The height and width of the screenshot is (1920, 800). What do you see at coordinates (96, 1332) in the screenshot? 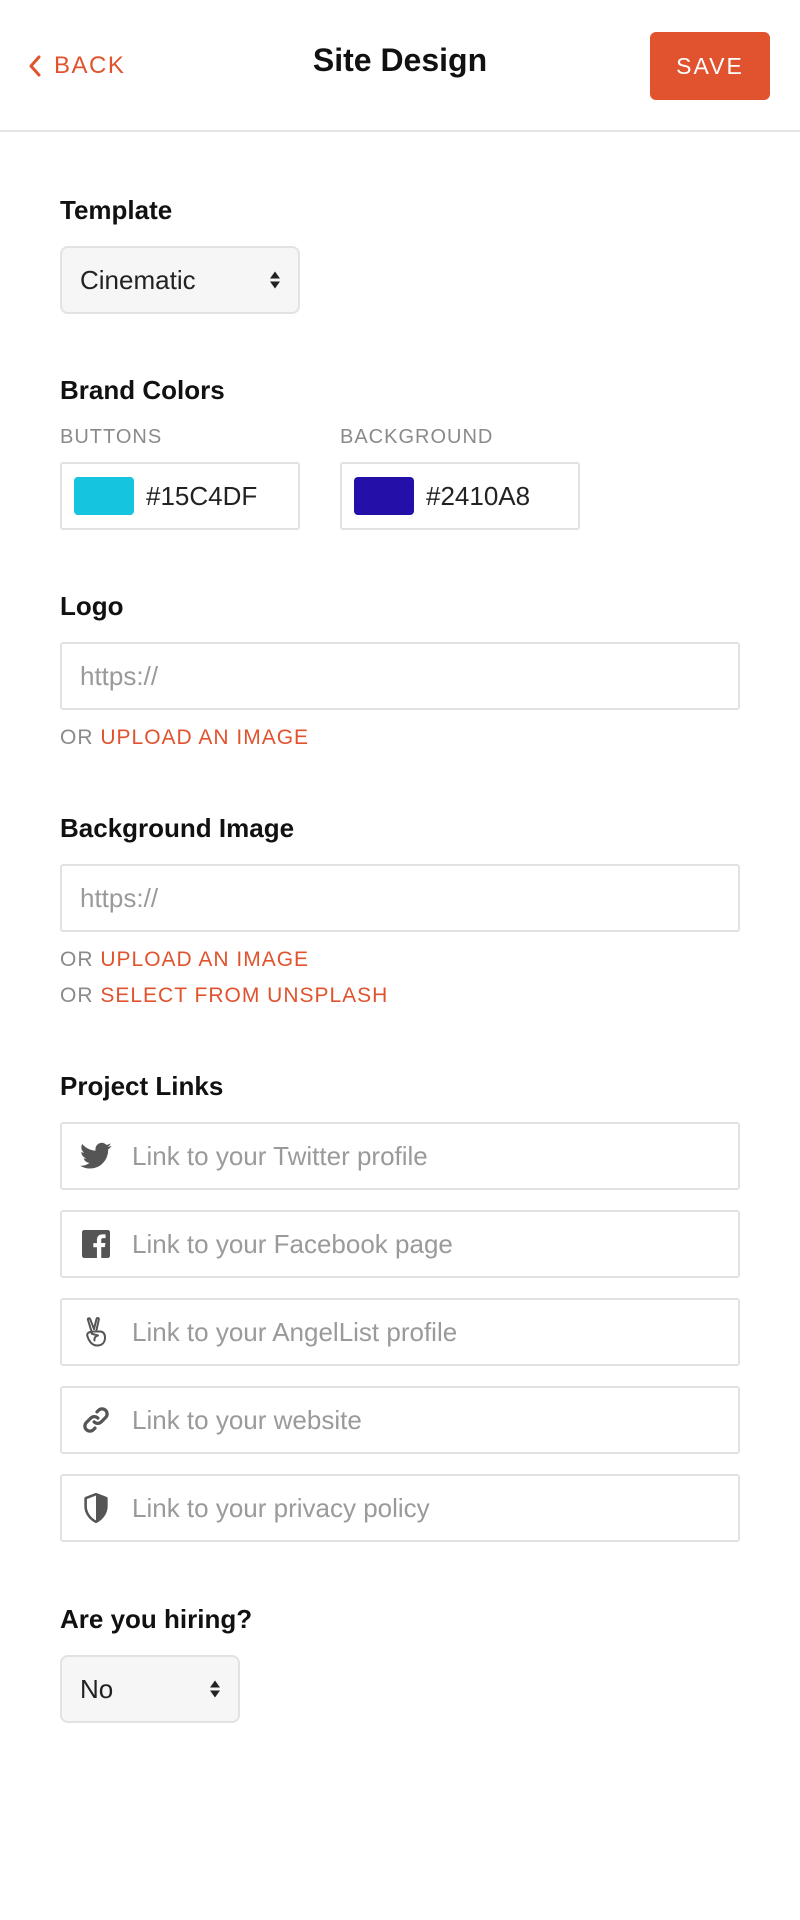
I see `angellist-icon` at bounding box center [96, 1332].